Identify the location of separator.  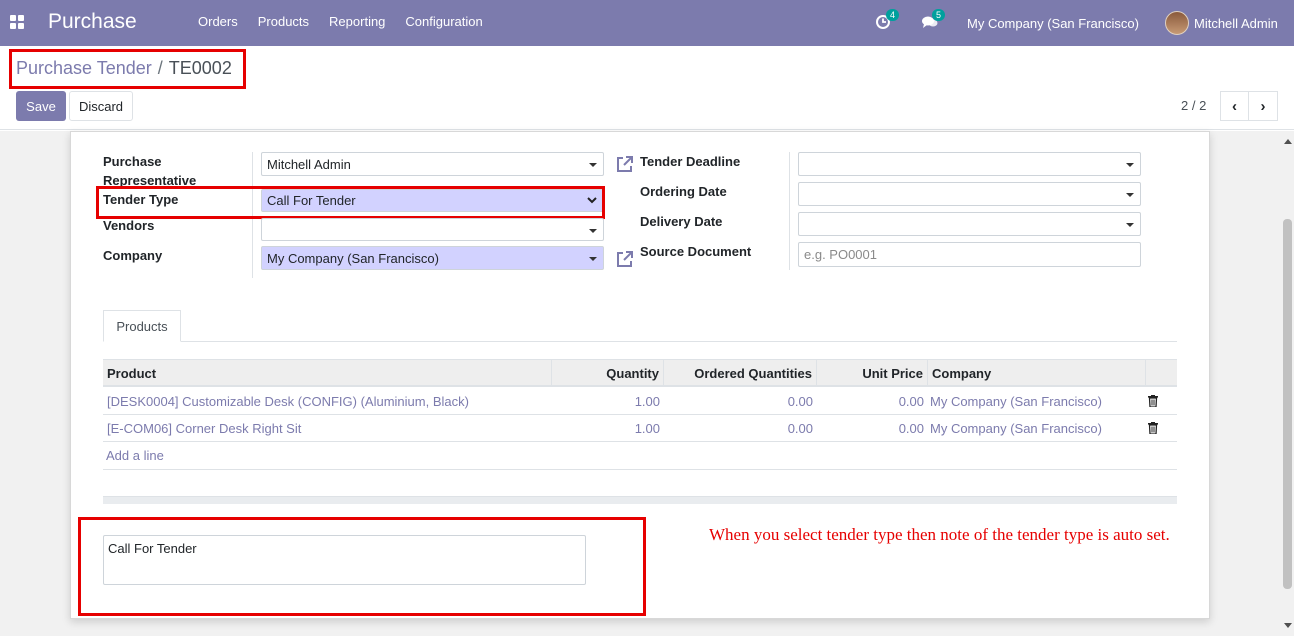
(789, 211).